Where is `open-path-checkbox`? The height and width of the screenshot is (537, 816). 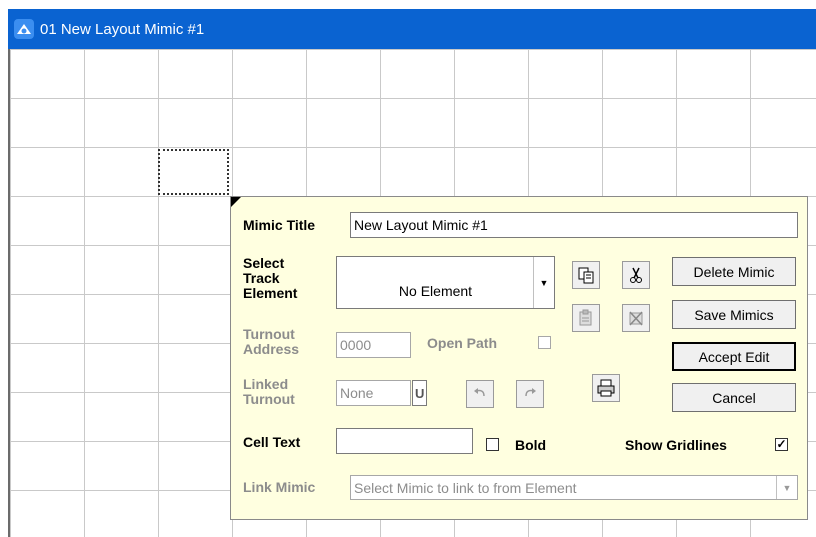
open-path-checkbox is located at coordinates (544, 342).